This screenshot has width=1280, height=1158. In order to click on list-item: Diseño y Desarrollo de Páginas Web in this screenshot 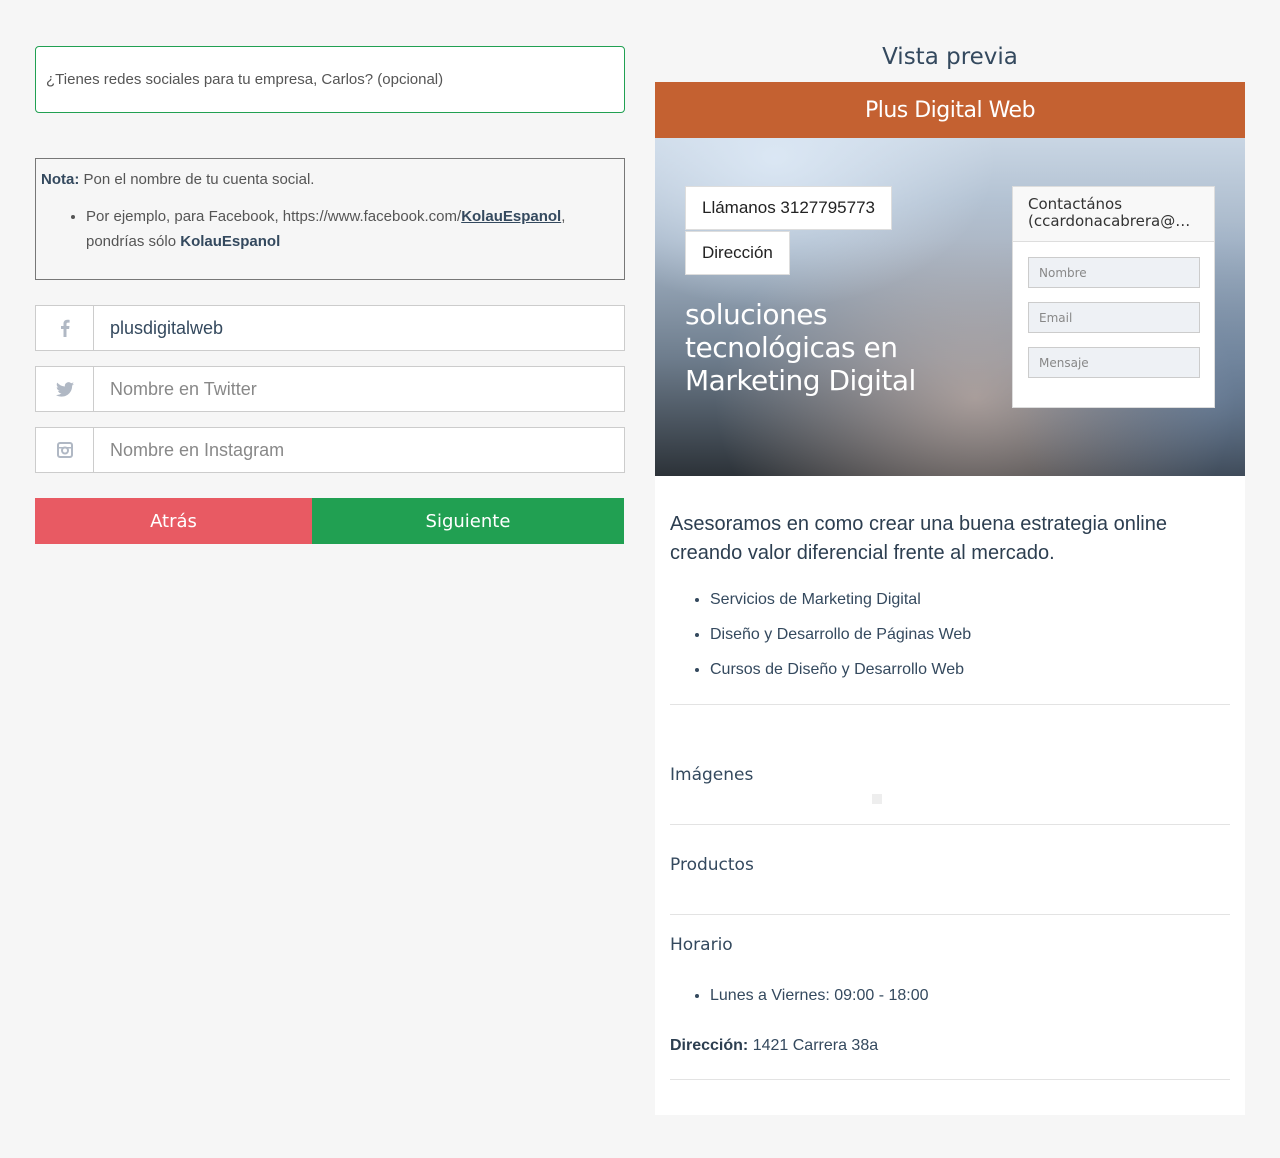, I will do `click(840, 637)`.